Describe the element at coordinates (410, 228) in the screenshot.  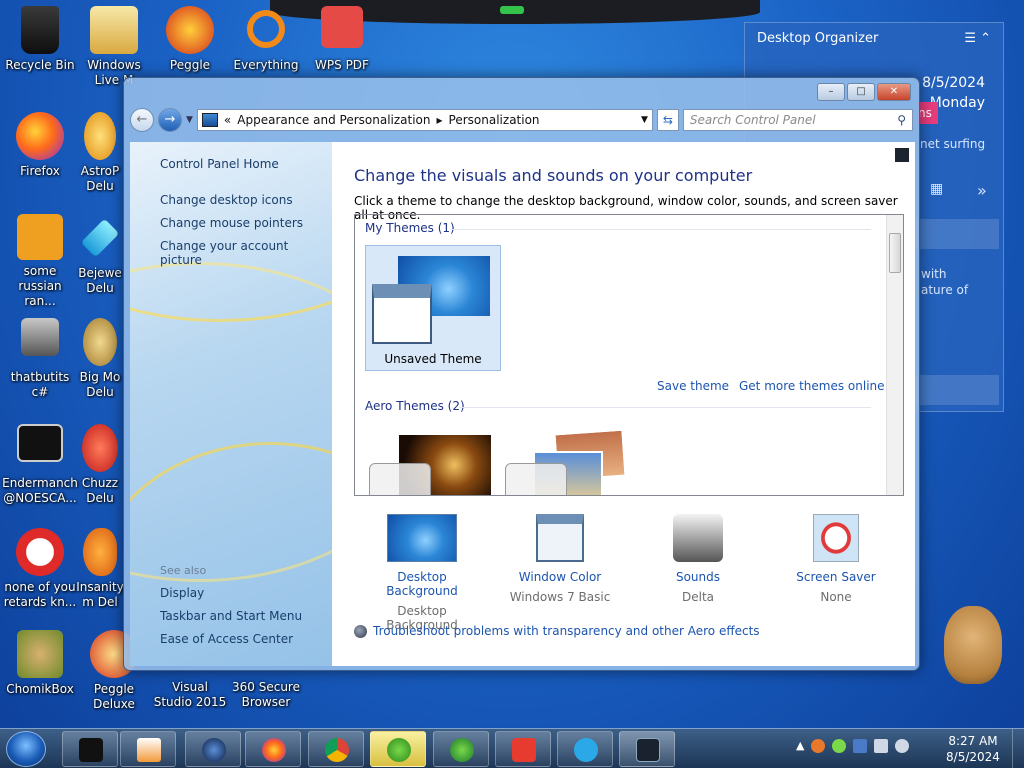
I see `my-themes-heading: My Themes (1)` at that location.